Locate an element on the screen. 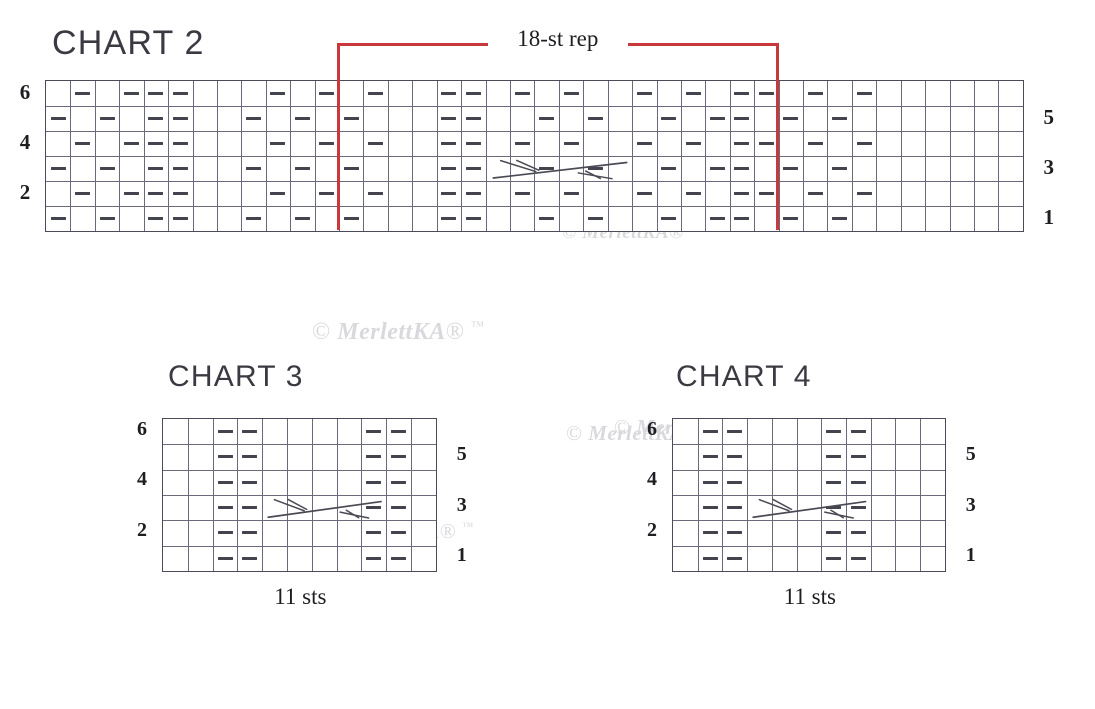  rep-label: 18-st rep is located at coordinates (558, 38).